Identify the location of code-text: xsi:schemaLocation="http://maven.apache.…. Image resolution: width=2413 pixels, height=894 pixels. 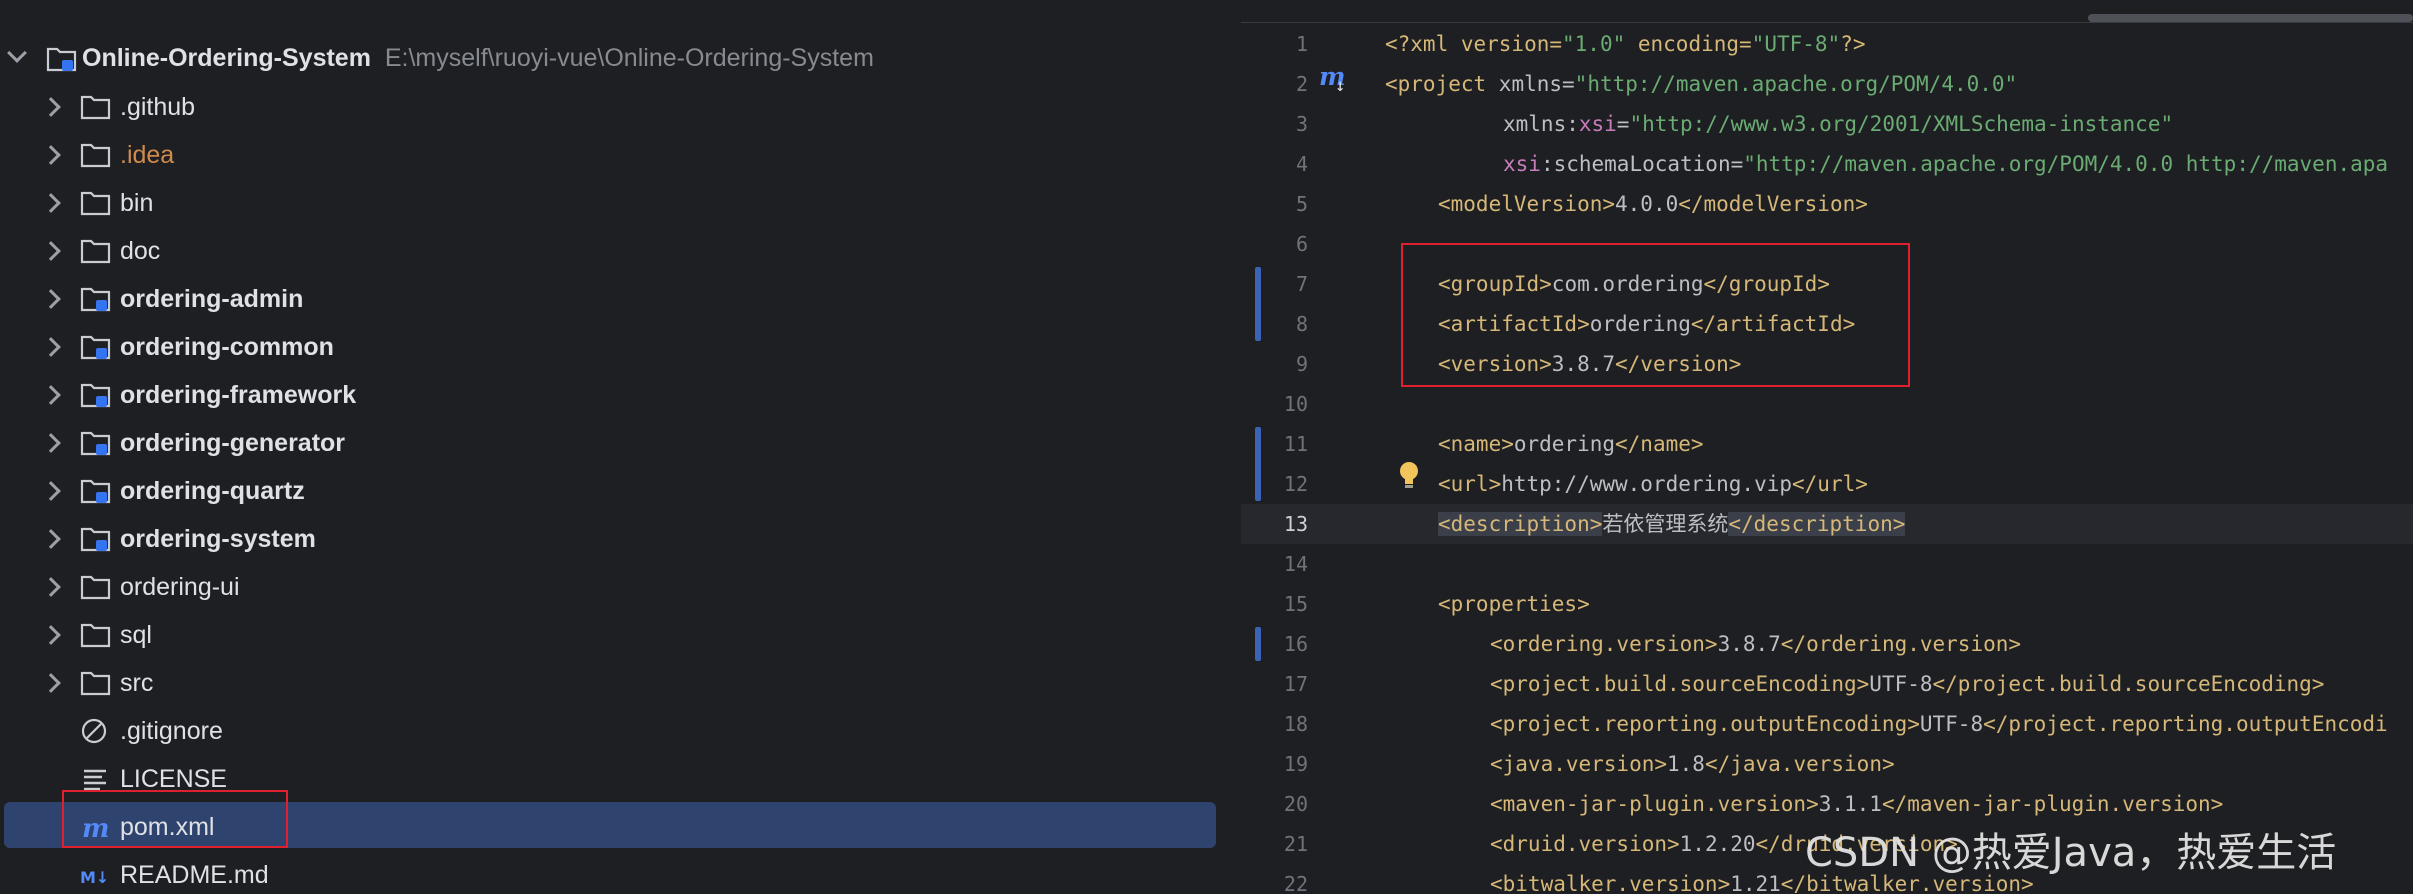
(1945, 164).